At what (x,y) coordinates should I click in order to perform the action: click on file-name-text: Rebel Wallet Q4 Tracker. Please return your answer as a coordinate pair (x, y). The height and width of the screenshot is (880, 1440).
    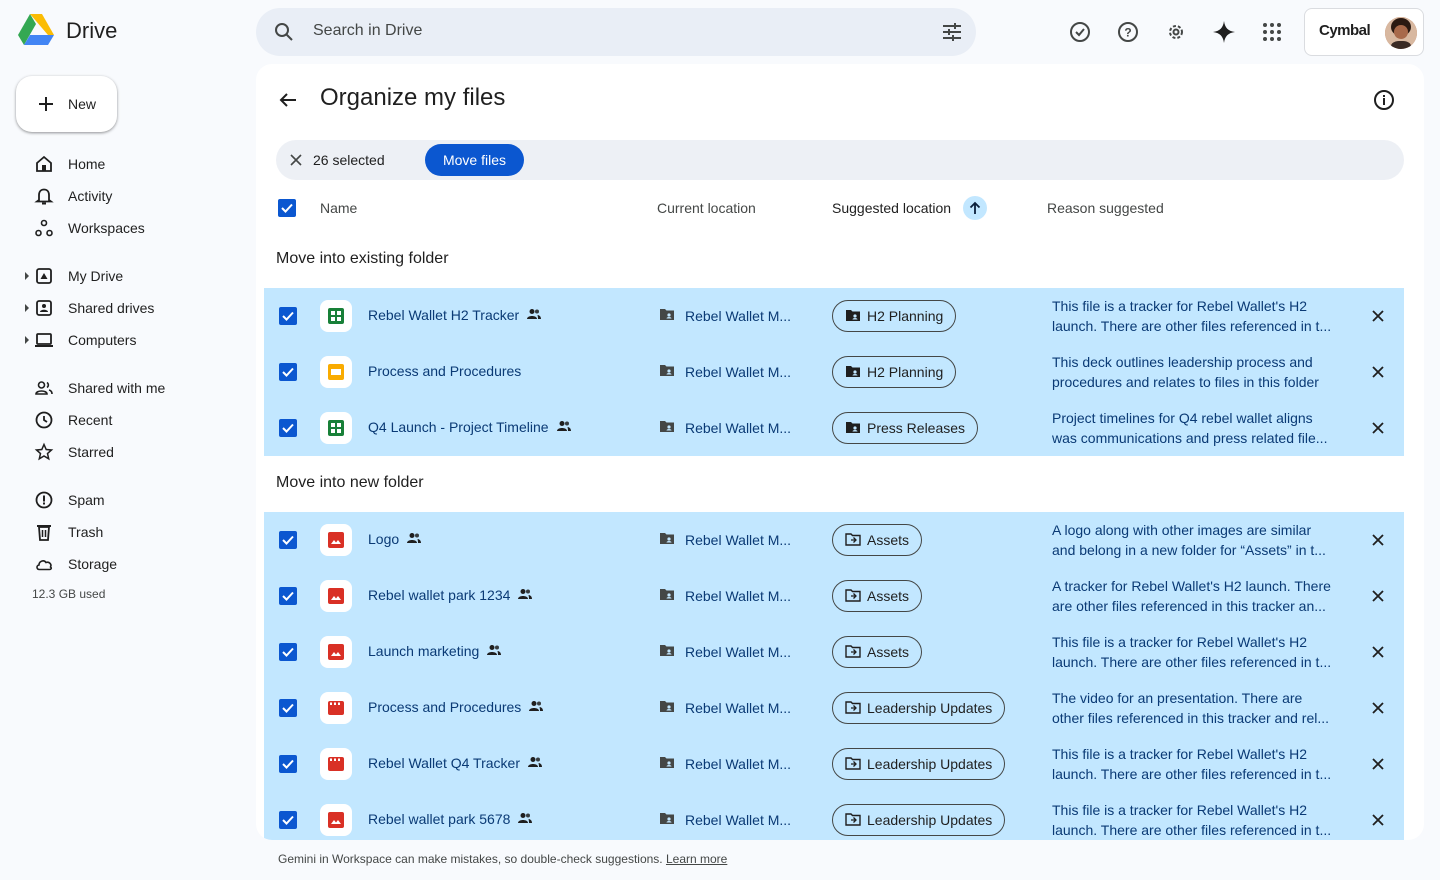
    Looking at the image, I should click on (444, 763).